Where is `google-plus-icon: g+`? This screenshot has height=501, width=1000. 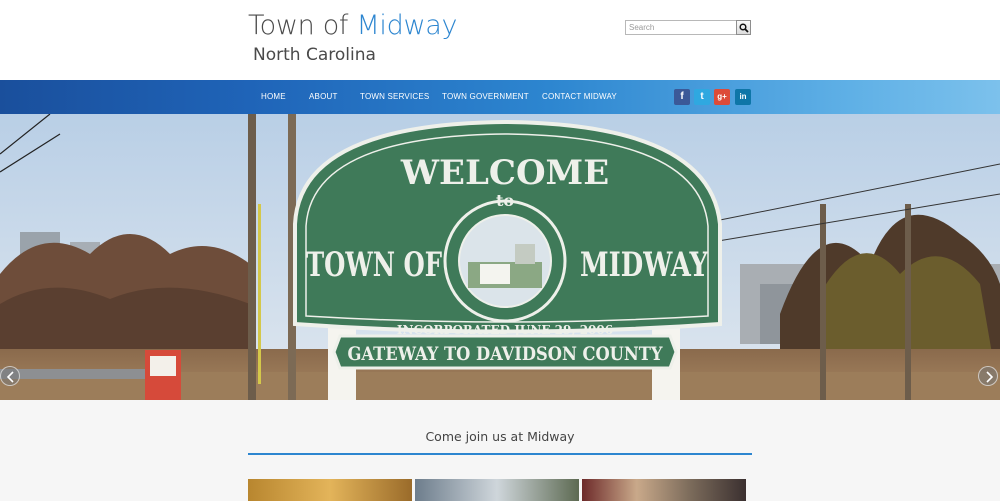
google-plus-icon: g+ is located at coordinates (722, 97).